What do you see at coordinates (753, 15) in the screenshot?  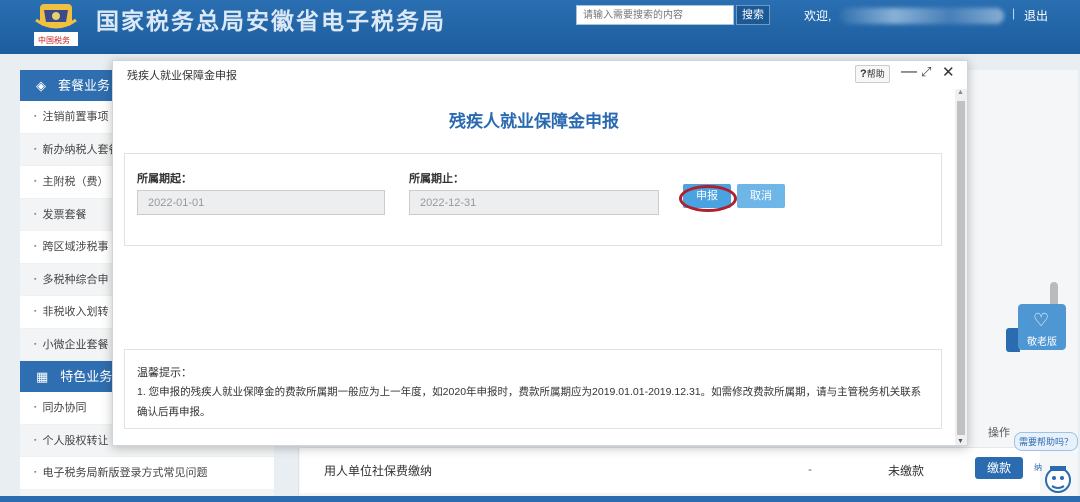 I see `search-button: 搜索` at bounding box center [753, 15].